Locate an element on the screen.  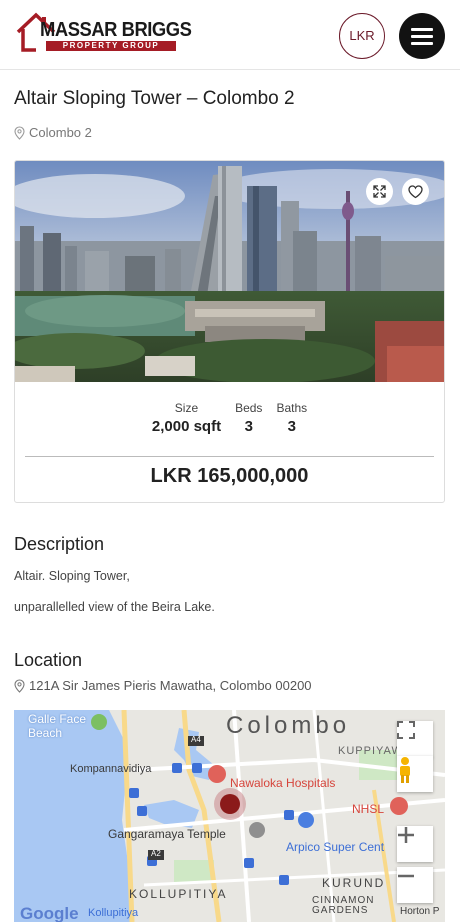
stat-value: 2,000 sqft is located at coordinates (186, 426).